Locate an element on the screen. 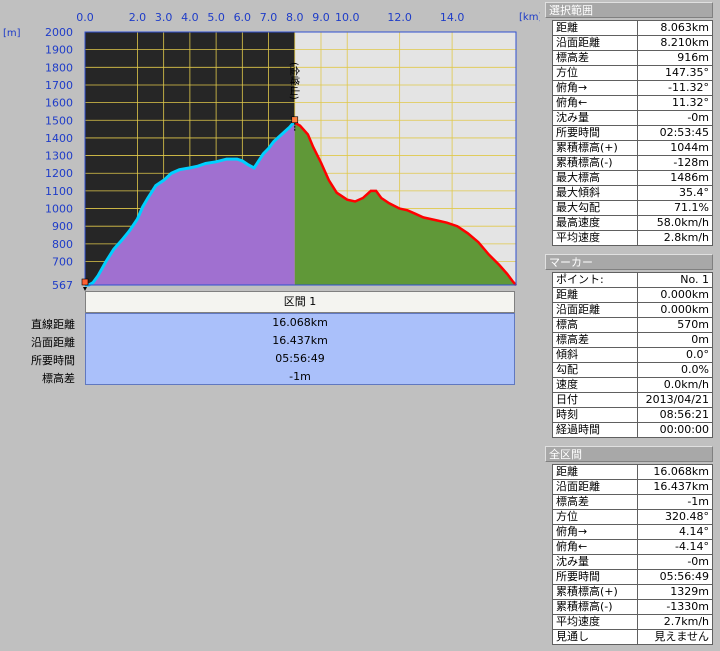  panel-row-label: 見通し is located at coordinates (595, 637).